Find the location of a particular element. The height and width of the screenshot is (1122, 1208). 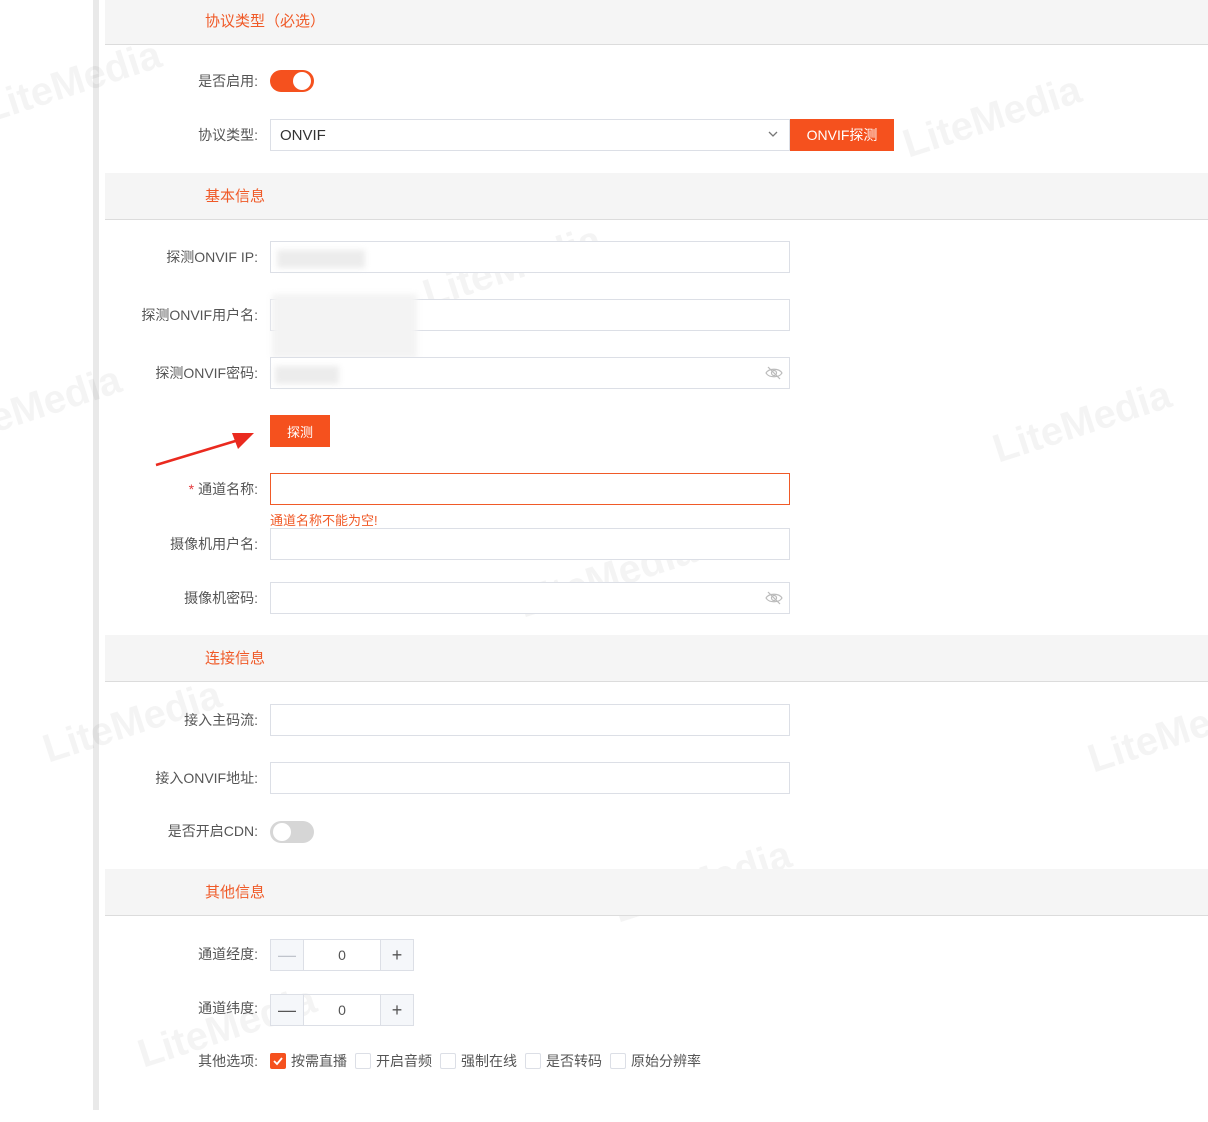

protocol-type-value: ONVIF is located at coordinates (303, 135).